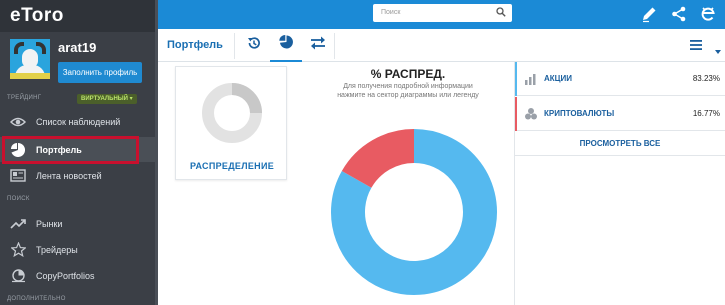 This screenshot has height=305, width=725. Describe the element at coordinates (718, 48) in the screenshot. I see `chevron-down-icon` at that location.